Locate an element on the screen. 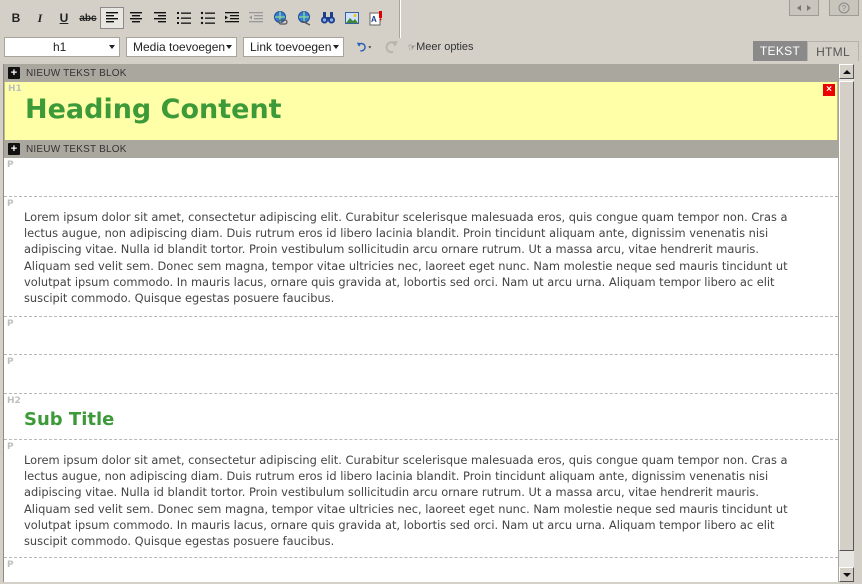 The height and width of the screenshot is (584, 862). media-select-value: Media toevoegen is located at coordinates (179, 47).